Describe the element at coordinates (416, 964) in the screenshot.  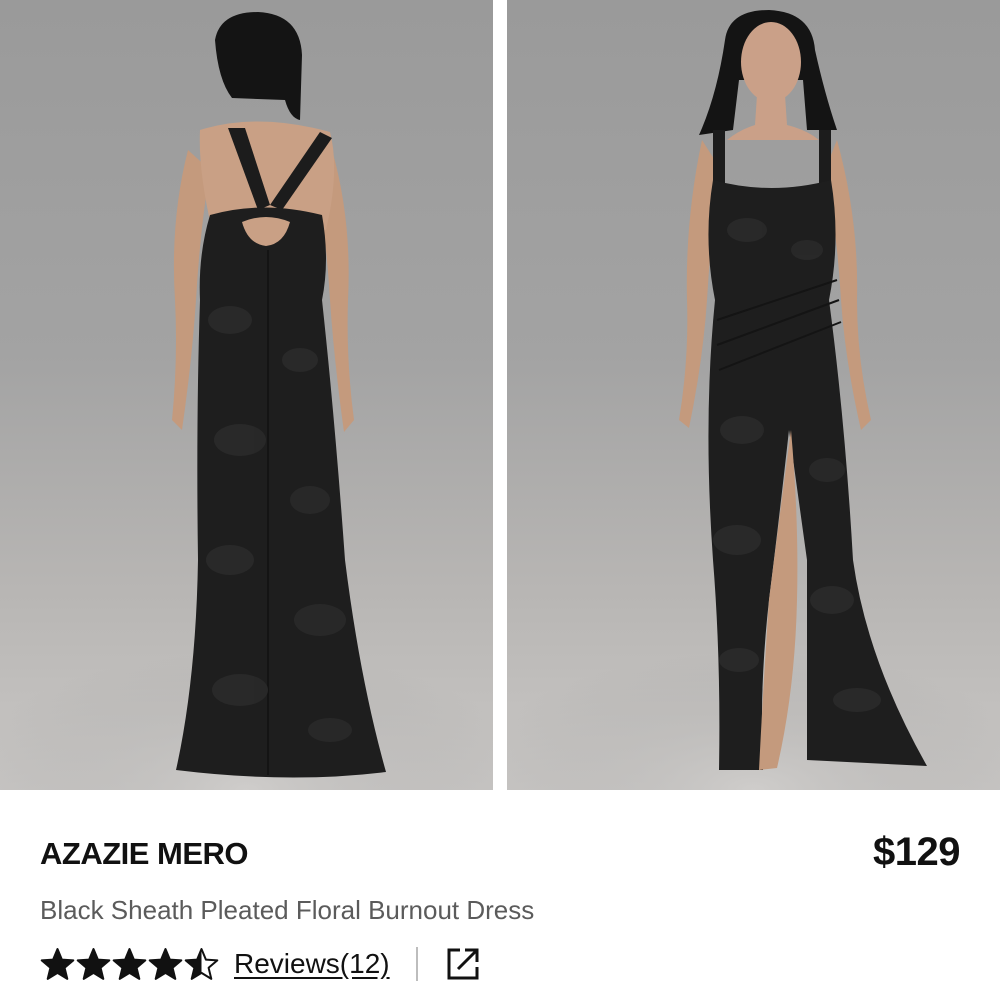
I see `divider` at that location.